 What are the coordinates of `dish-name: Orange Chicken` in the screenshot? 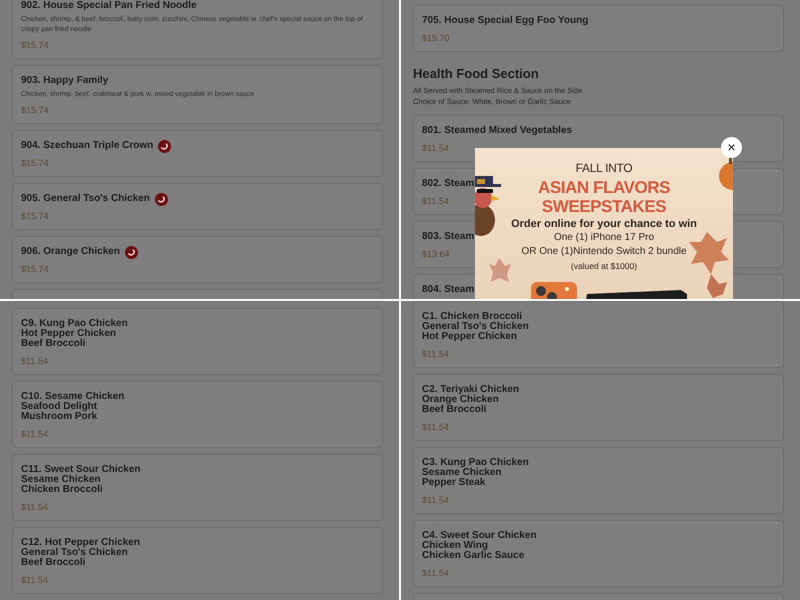 It's located at (461, 400).